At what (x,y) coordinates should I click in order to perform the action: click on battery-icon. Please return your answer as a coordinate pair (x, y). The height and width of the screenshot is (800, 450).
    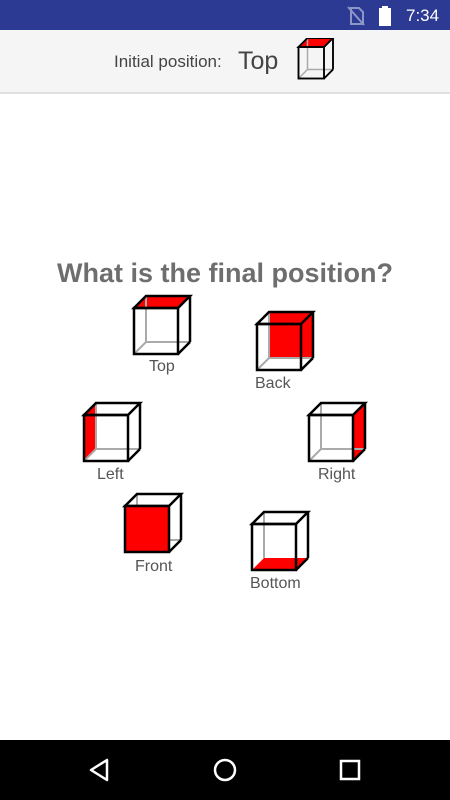
    Looking at the image, I should click on (385, 16).